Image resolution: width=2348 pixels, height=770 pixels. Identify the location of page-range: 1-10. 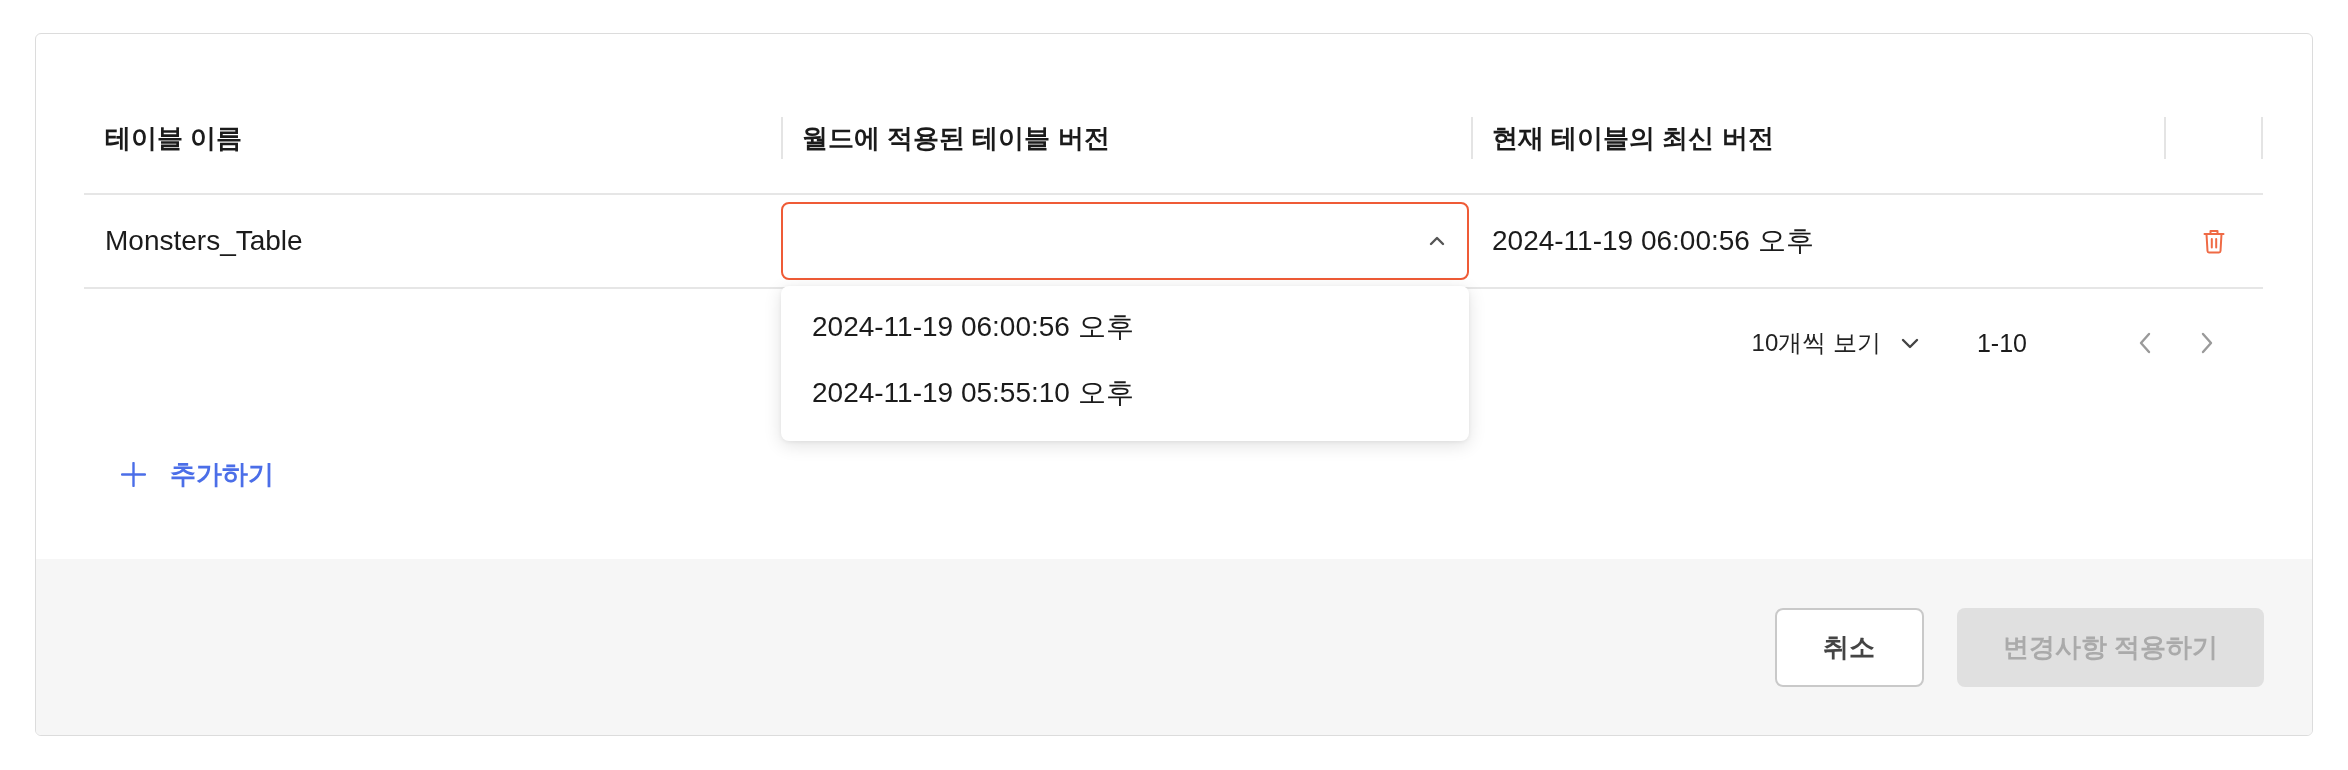
(2001, 343).